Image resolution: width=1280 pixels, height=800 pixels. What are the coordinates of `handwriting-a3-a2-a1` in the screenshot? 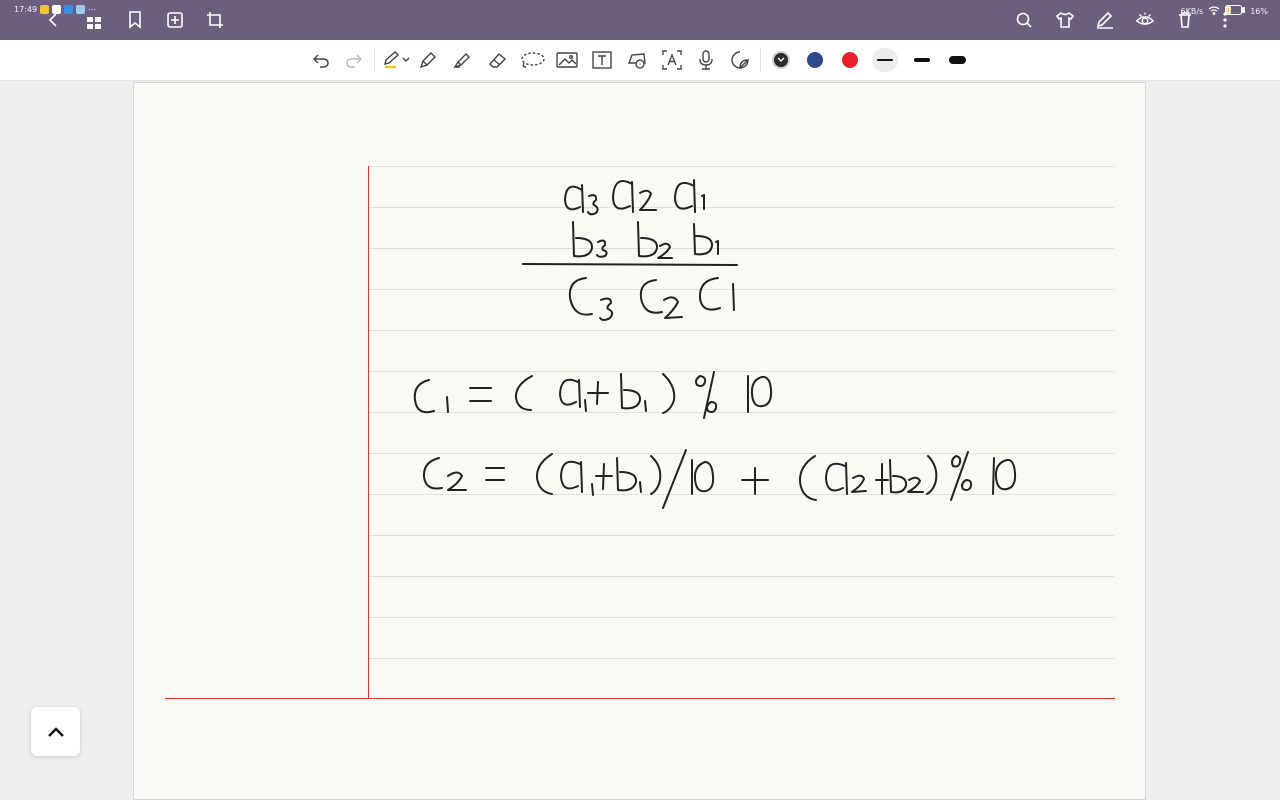 It's located at (634, 197).